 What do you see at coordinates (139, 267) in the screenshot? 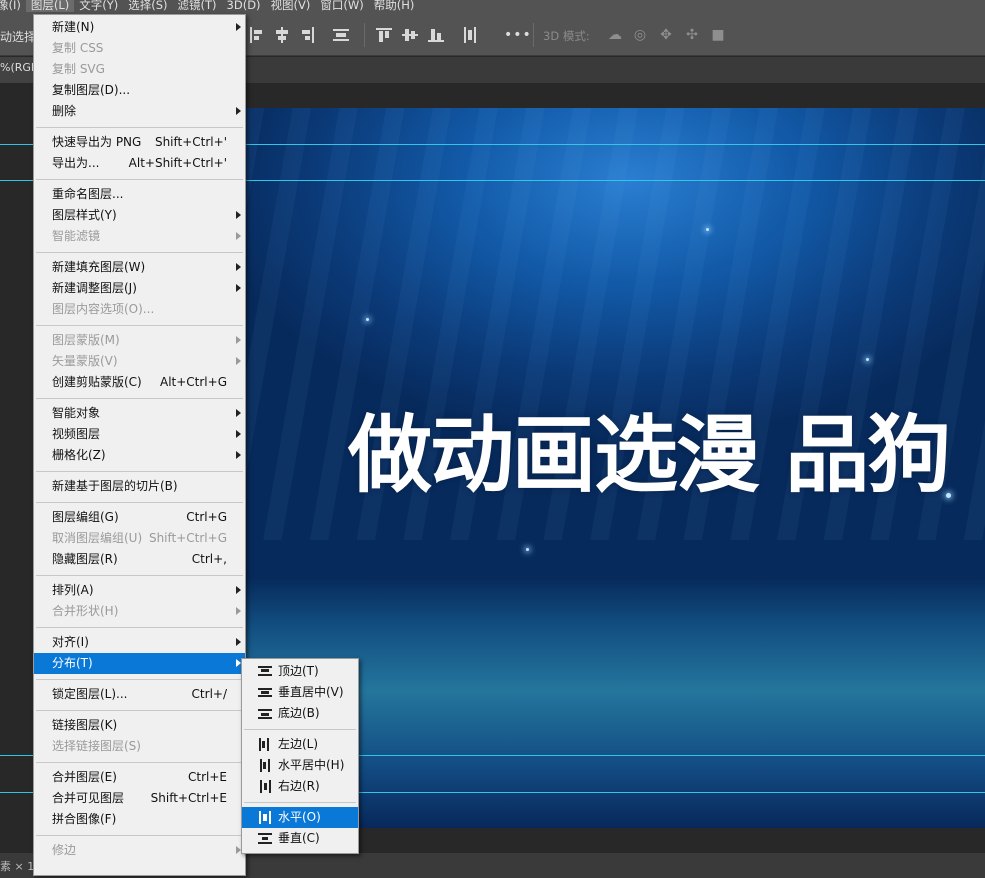
I see `layer-menu-item: 新建填充图层(W)` at bounding box center [139, 267].